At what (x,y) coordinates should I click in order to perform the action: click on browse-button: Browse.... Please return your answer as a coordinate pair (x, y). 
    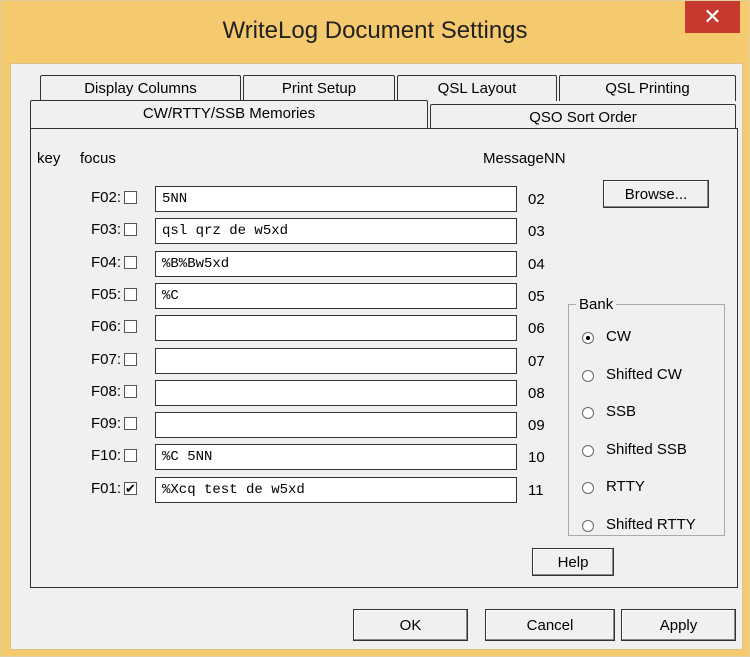
    Looking at the image, I should click on (656, 194).